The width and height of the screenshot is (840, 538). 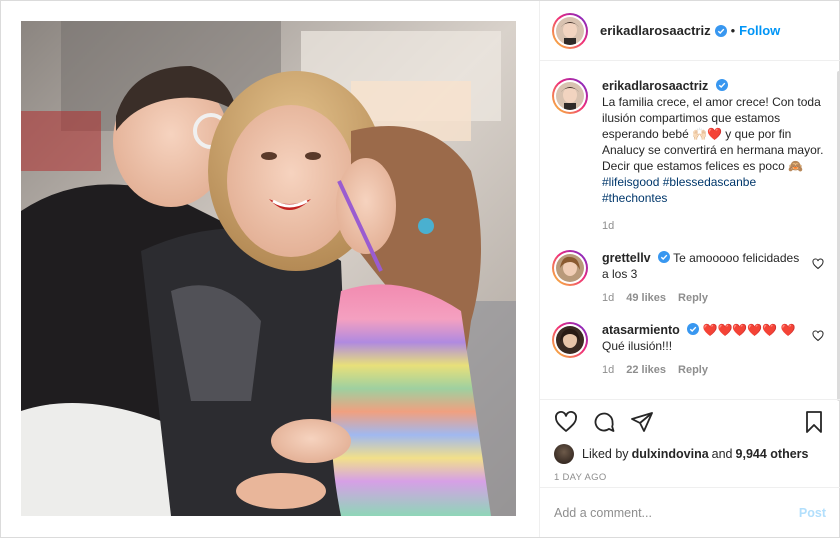 I want to click on add-comment-bar: Post, so click(x=690, y=512).